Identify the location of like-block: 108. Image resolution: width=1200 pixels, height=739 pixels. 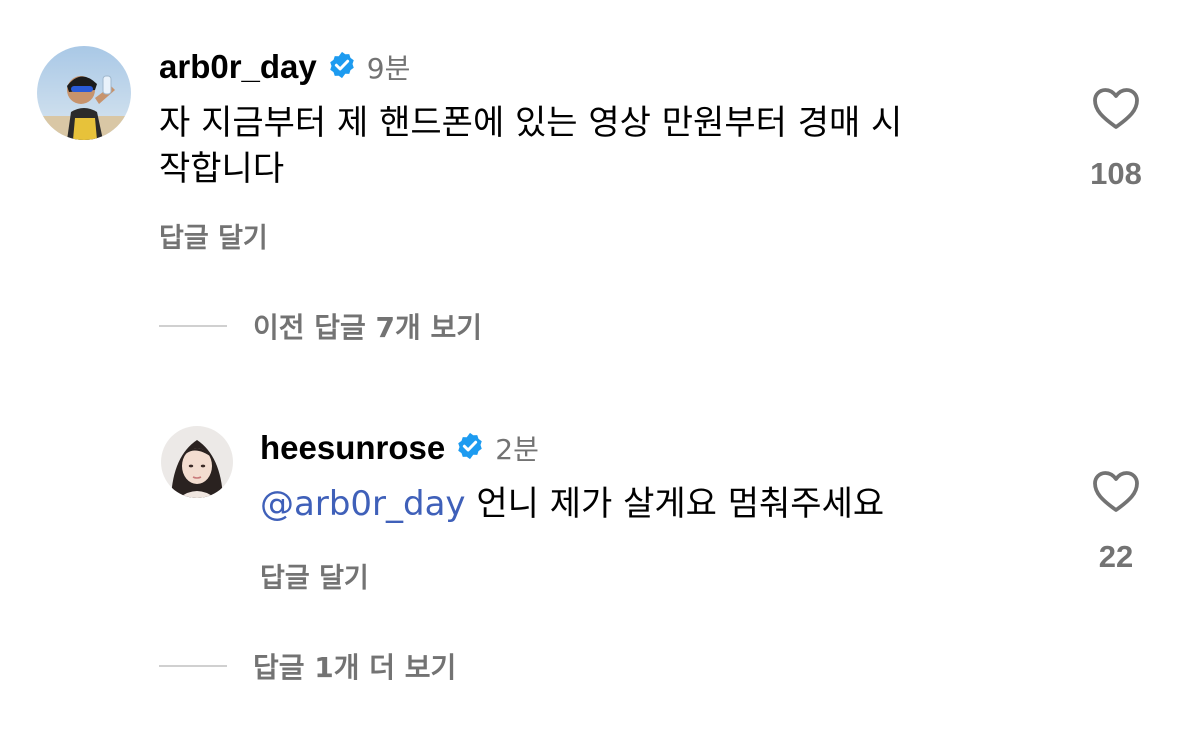
(1116, 139).